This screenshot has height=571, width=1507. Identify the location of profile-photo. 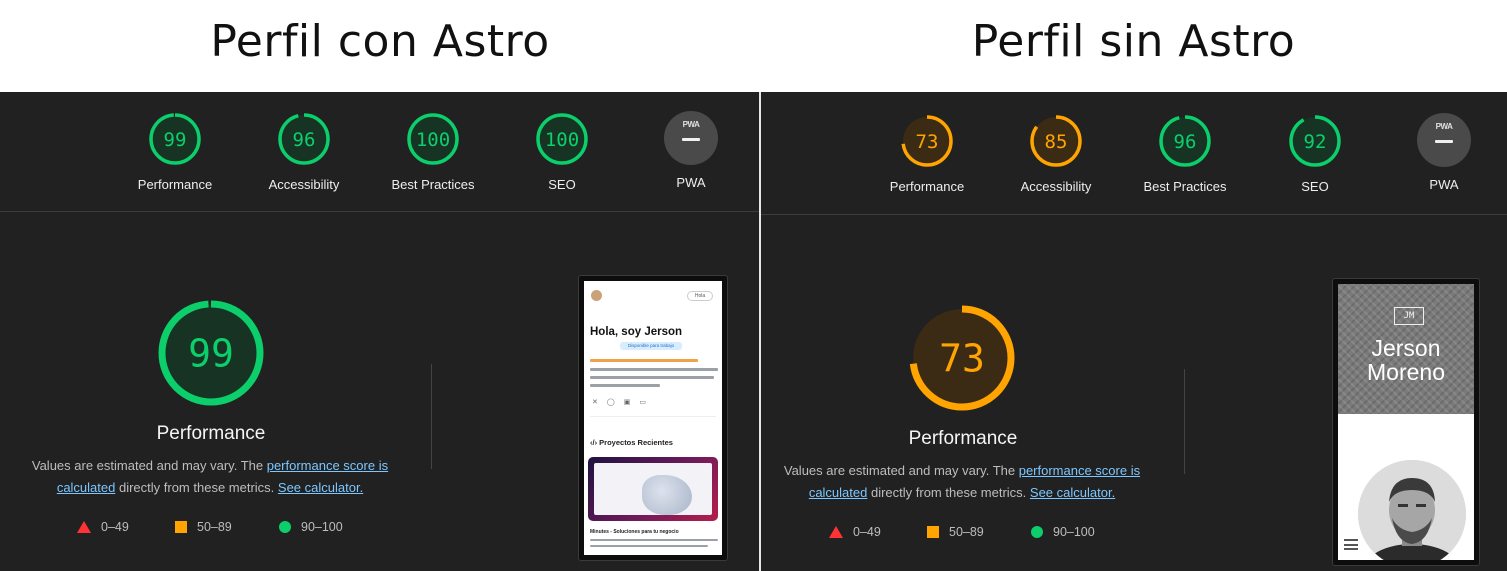
(1412, 510).